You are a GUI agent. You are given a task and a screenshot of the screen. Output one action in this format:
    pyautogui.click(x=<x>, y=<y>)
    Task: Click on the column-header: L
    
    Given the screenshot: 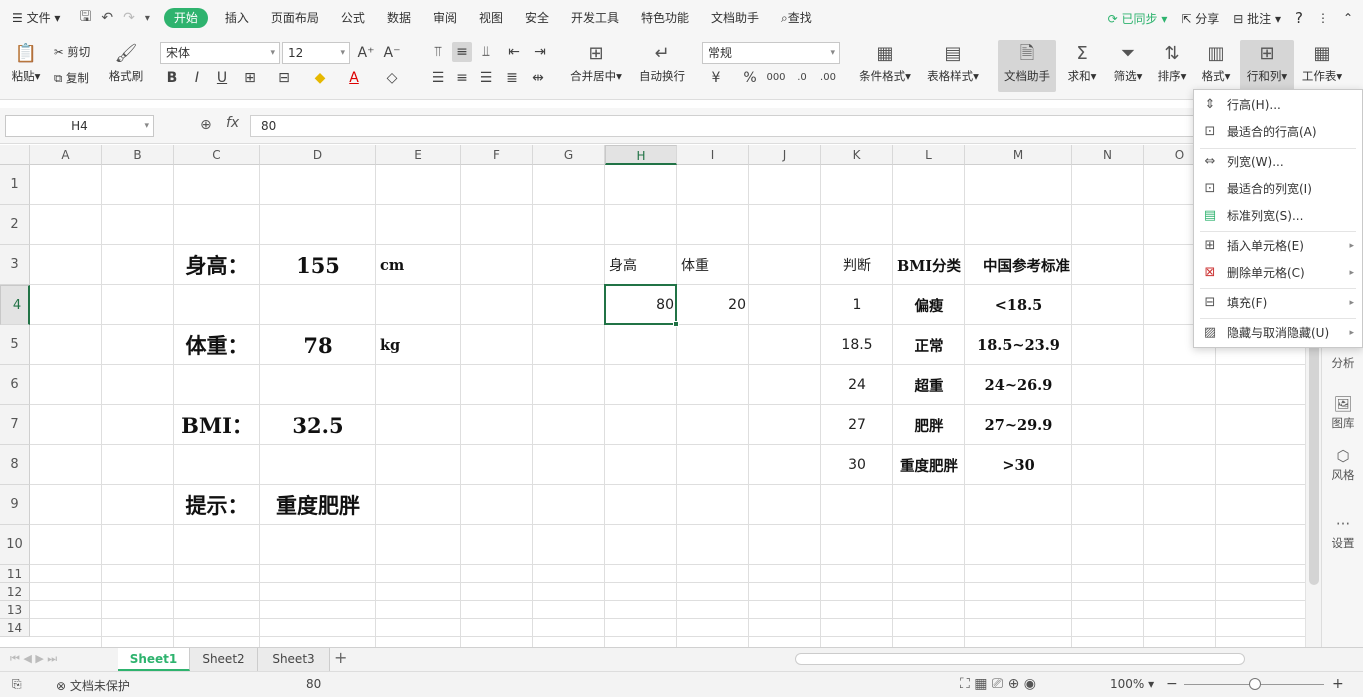 What is the action you would take?
    pyautogui.click(x=929, y=155)
    